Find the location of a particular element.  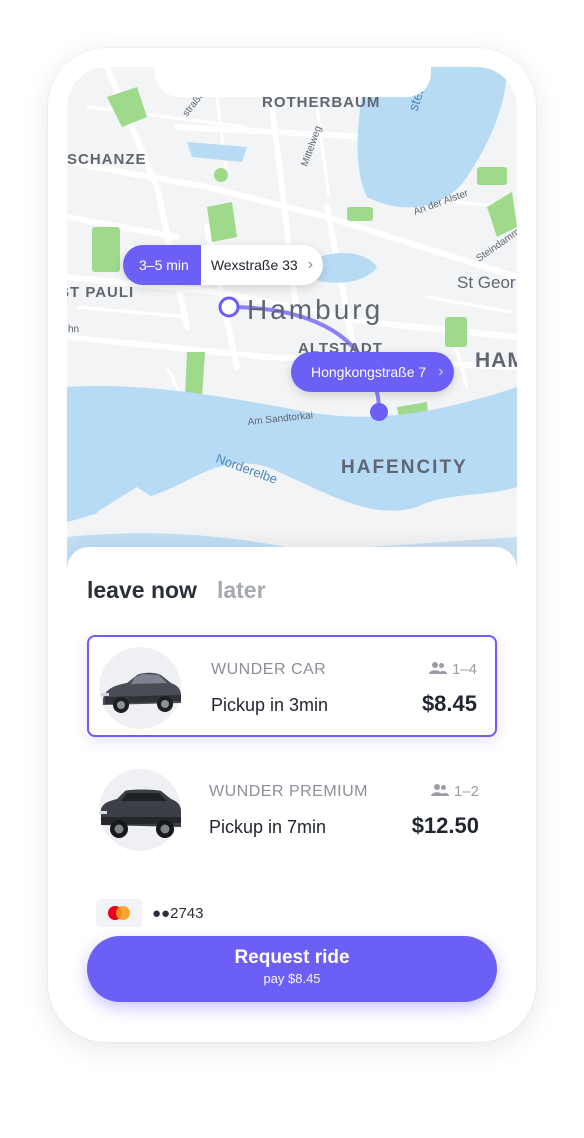

map-label-hn: hn is located at coordinates (73, 329).